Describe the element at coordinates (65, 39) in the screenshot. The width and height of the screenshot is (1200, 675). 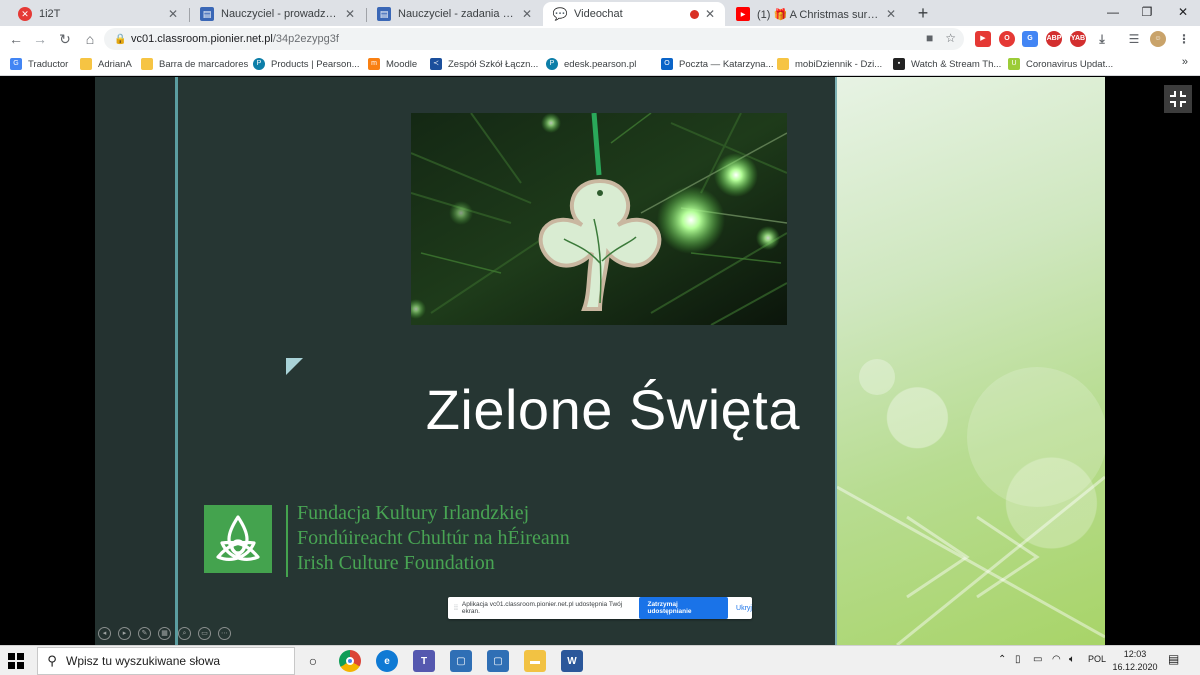
I see `reload-button: ↻` at that location.